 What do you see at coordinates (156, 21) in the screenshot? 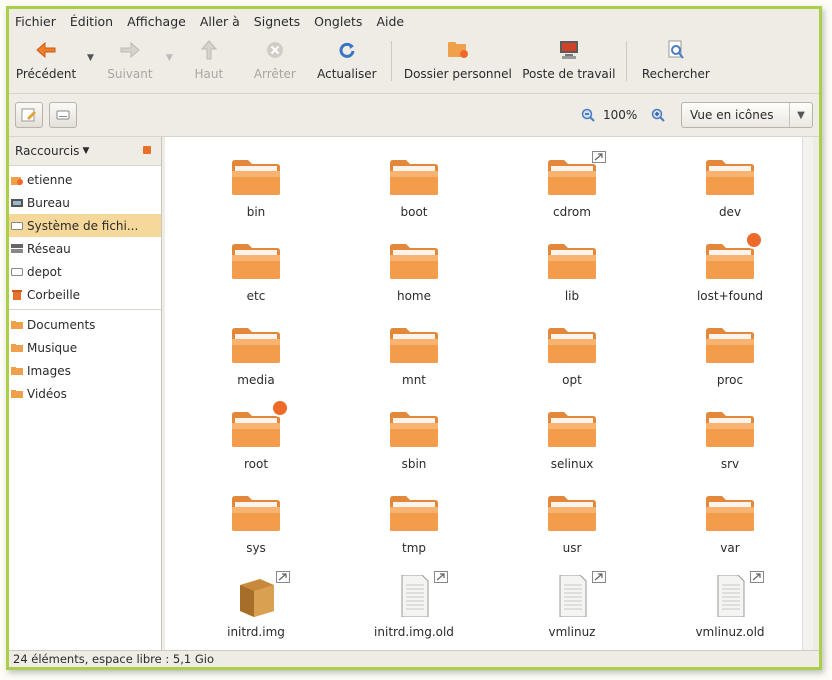
I see `menu-view: Affichage` at bounding box center [156, 21].